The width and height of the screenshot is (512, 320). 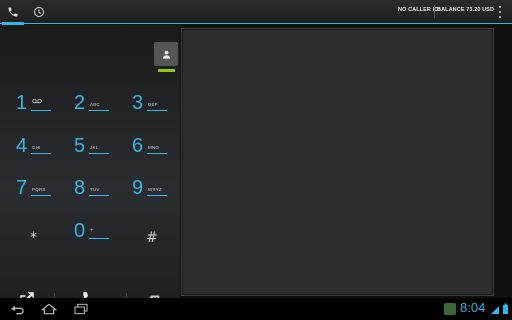 I want to click on home-icon, so click(x=49, y=309).